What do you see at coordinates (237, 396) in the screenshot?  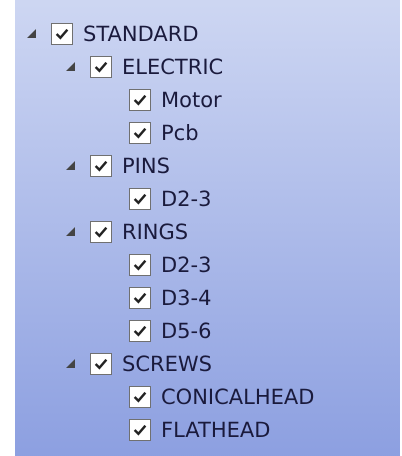 I see `tree-item-label: CONICALHEAD` at bounding box center [237, 396].